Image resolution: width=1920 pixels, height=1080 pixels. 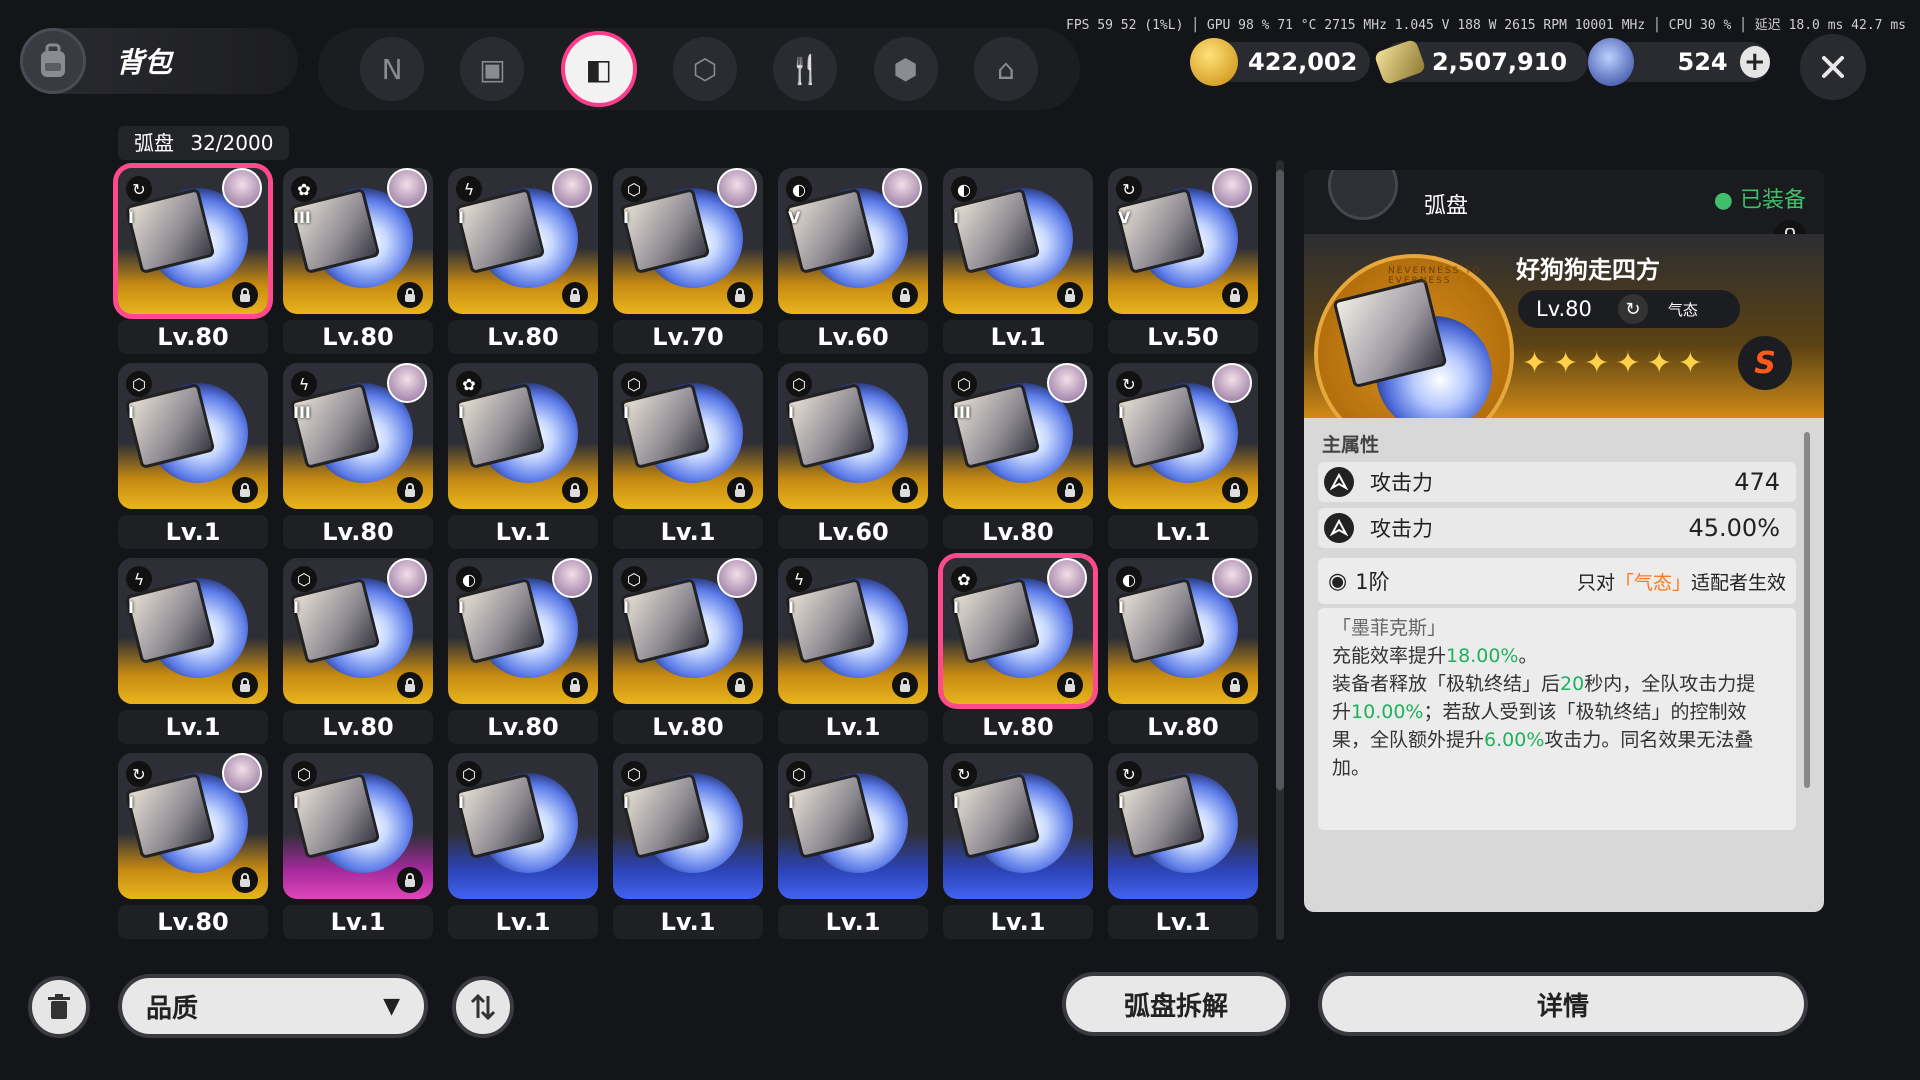 I want to click on disc-card: ✿ I Lv.1, so click(x=523, y=458).